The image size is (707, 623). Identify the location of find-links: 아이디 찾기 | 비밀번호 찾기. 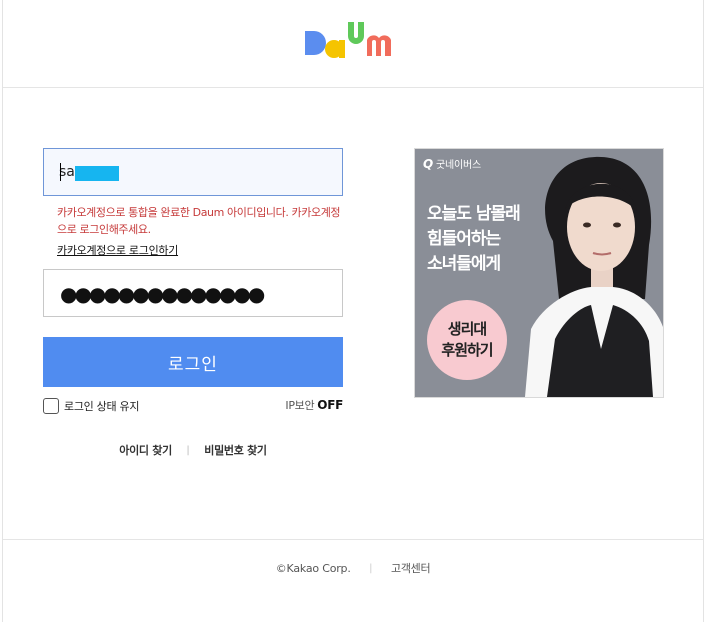
(193, 450).